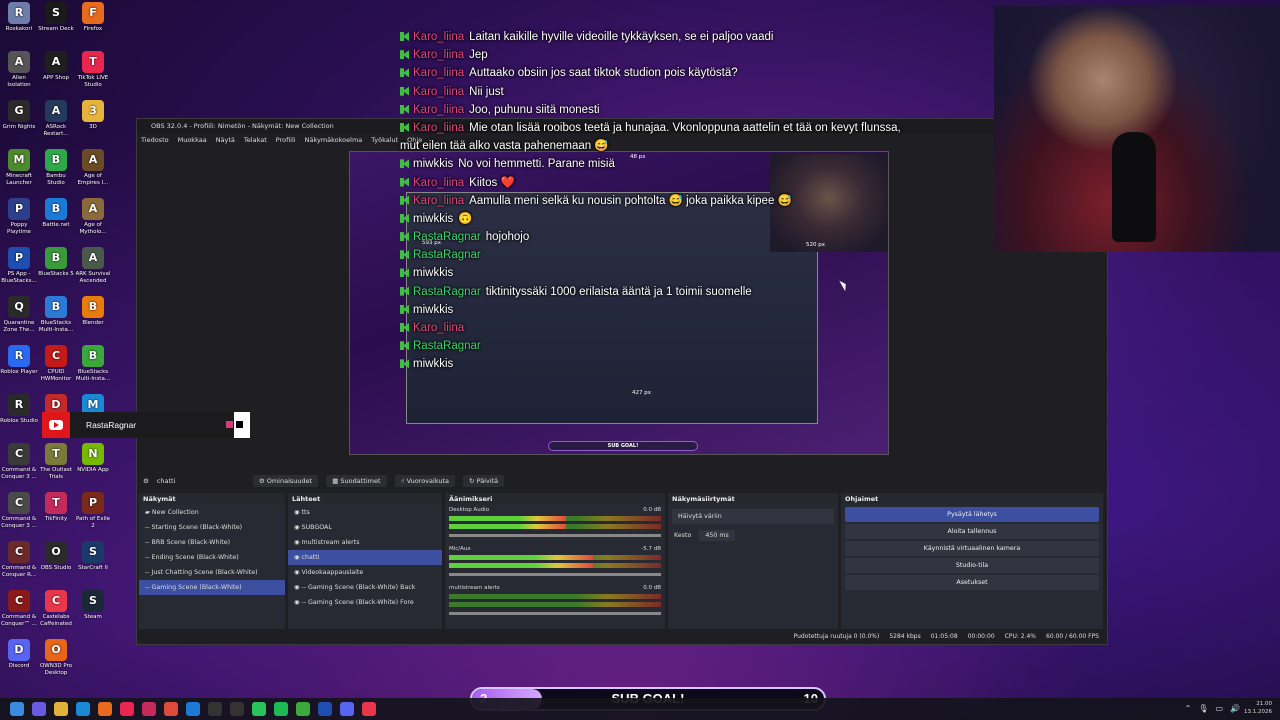  I want to click on scene-item: -- Just Chatting Scene (Black-White), so click(212, 572).